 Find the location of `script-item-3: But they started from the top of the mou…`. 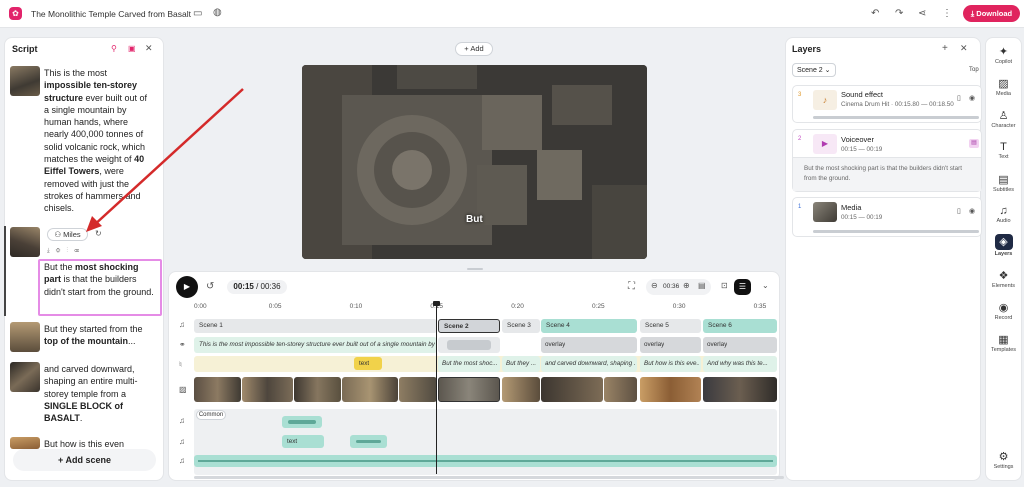

script-item-3: But they started from the top of the mou… is located at coordinates (99, 335).